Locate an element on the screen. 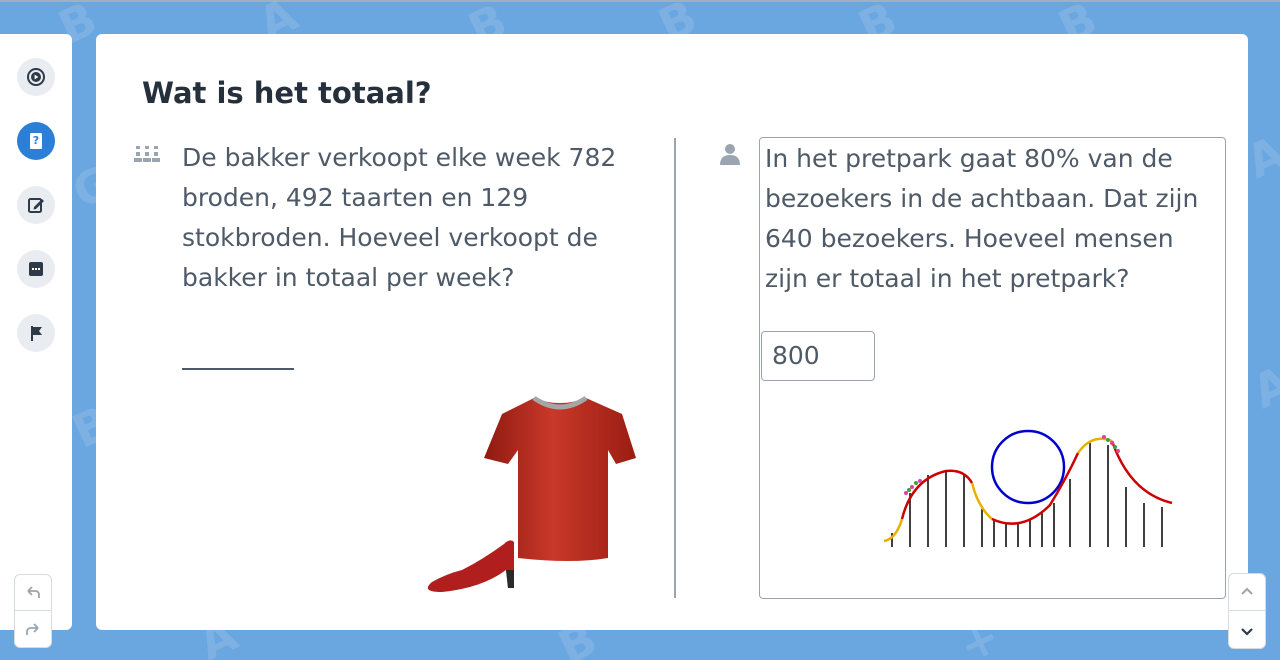 This screenshot has width=1280, height=660. chat-button is located at coordinates (36, 269).